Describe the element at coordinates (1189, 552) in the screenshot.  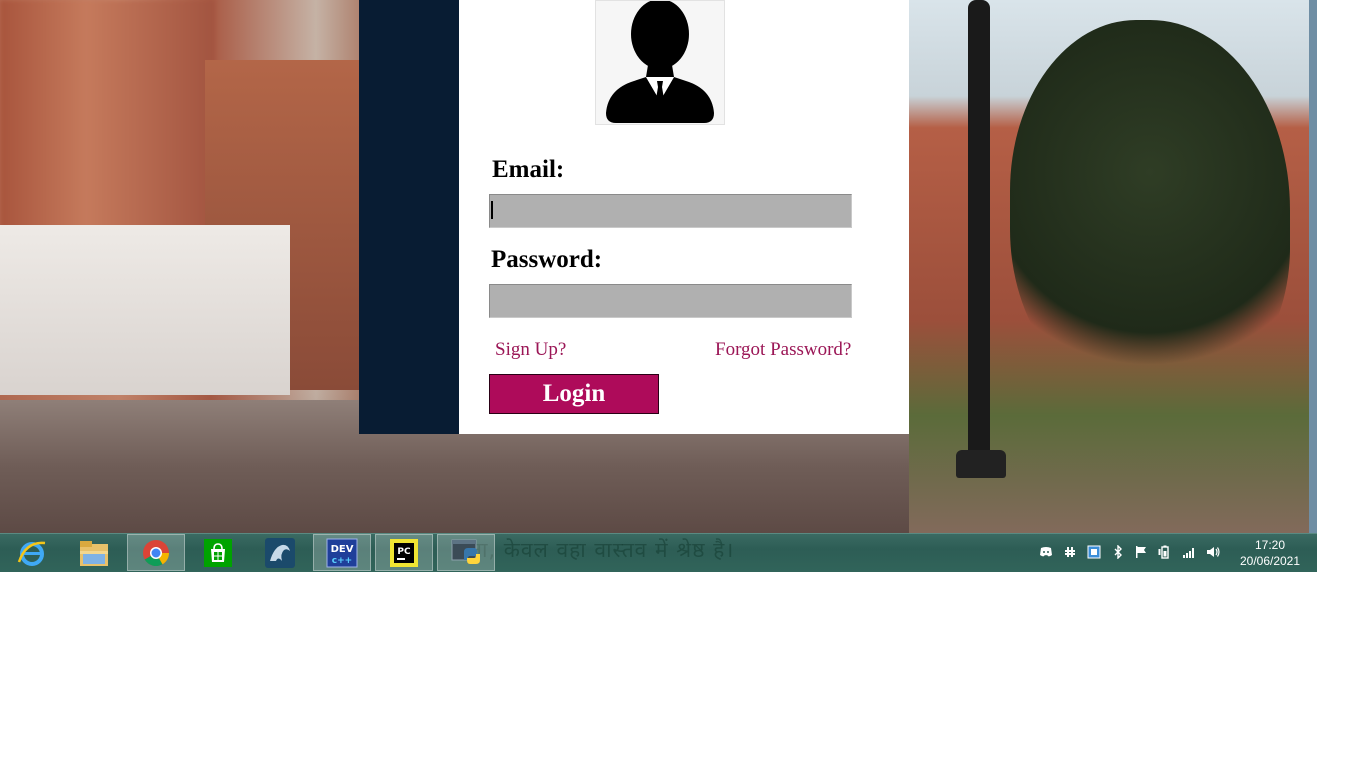
I see `signal-strength-icon` at that location.